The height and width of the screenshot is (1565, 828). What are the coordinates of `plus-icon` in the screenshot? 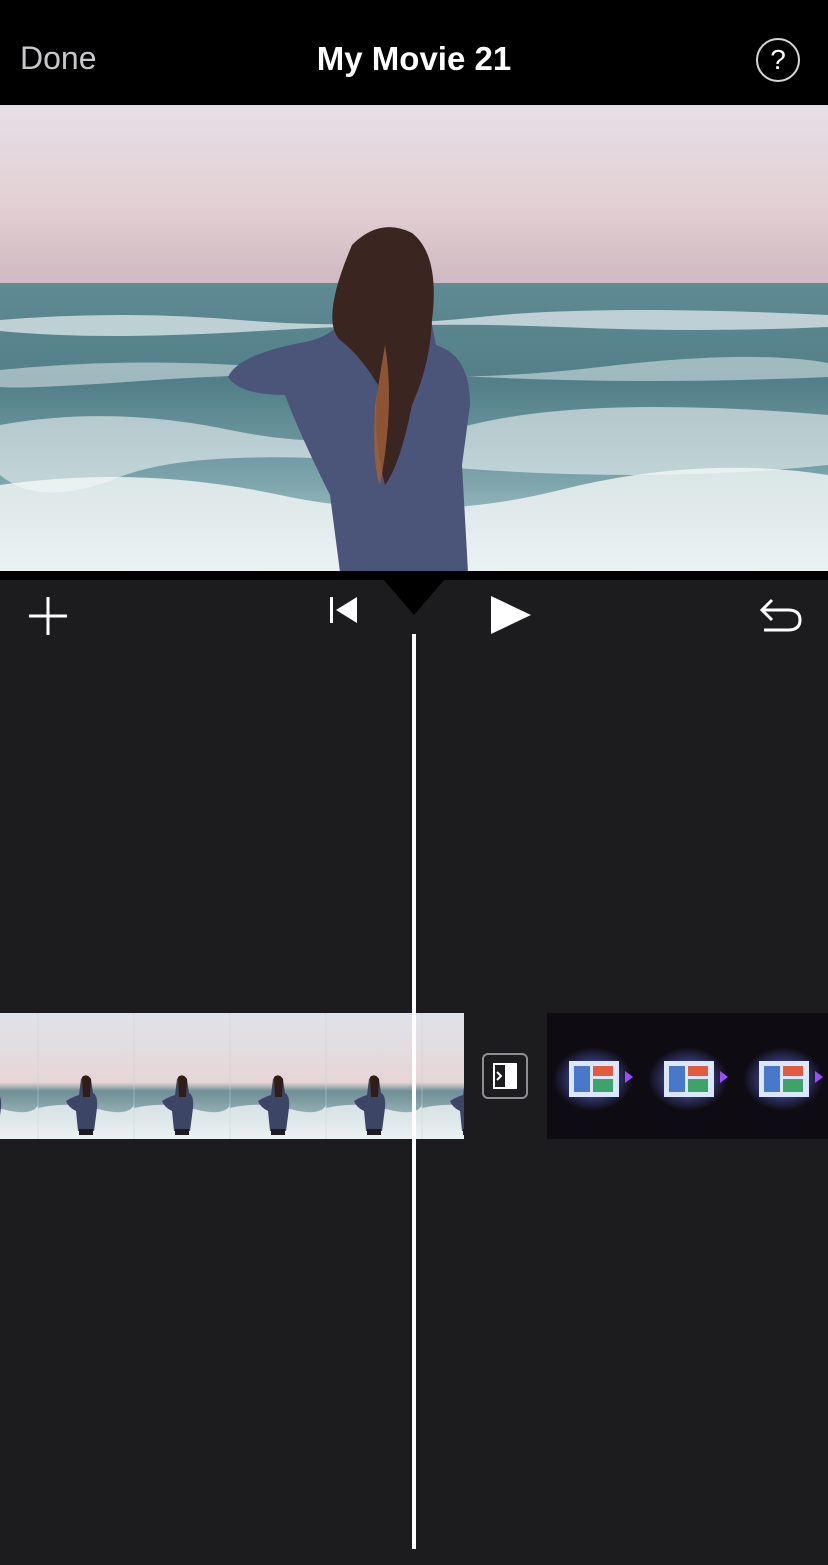 It's located at (48, 616).